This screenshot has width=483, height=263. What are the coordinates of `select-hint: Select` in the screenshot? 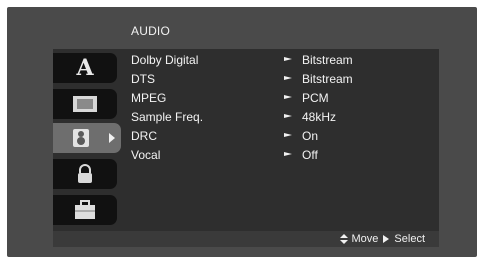 It's located at (409, 239).